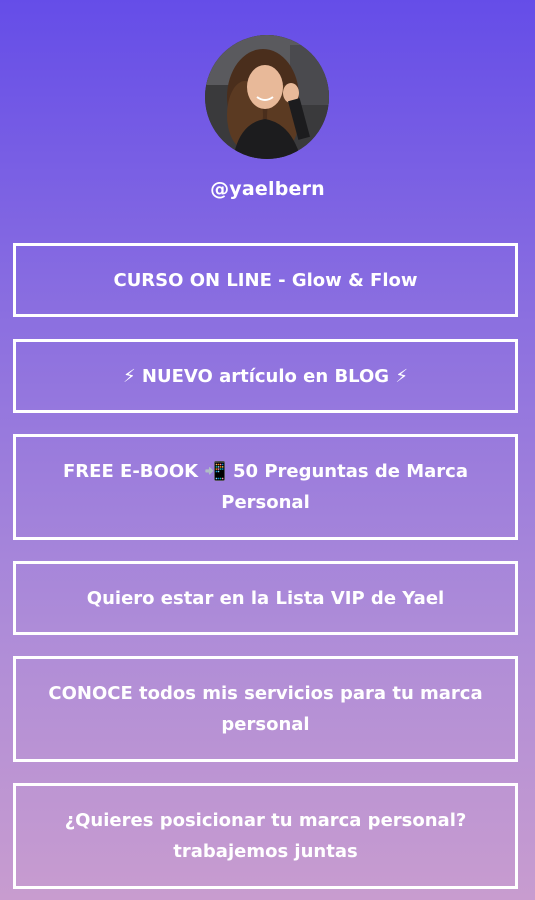 The height and width of the screenshot is (900, 535). I want to click on avatar, so click(267, 97).